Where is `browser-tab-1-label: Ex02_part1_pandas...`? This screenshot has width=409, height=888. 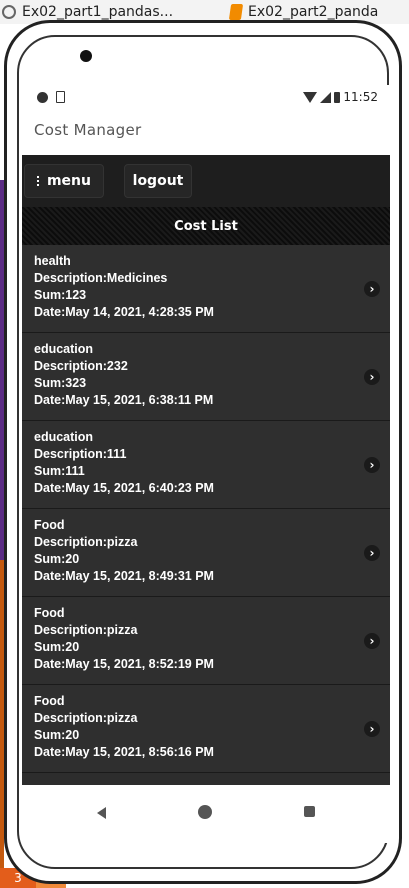 browser-tab-1-label: Ex02_part1_pandas... is located at coordinates (98, 12).